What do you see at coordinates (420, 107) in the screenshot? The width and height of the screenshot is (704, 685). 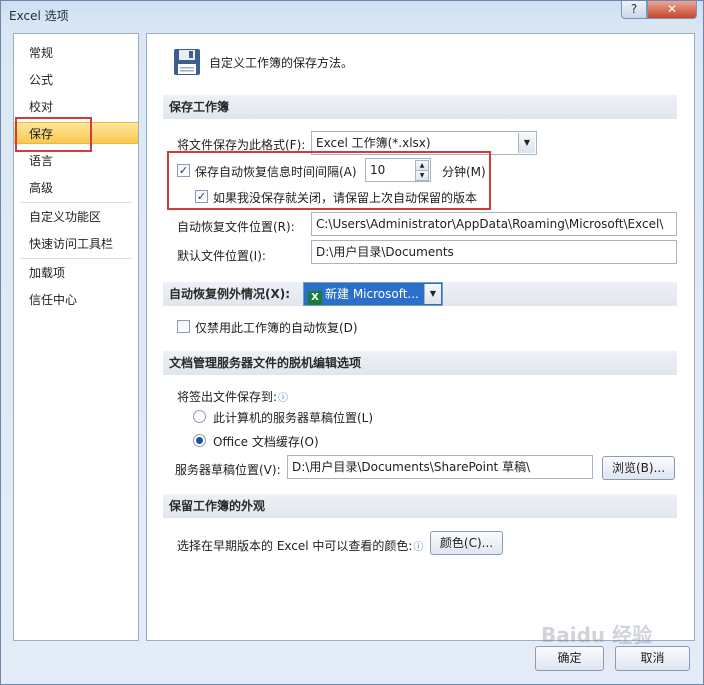 I see `section-save-workbooks: 保存工作簿` at bounding box center [420, 107].